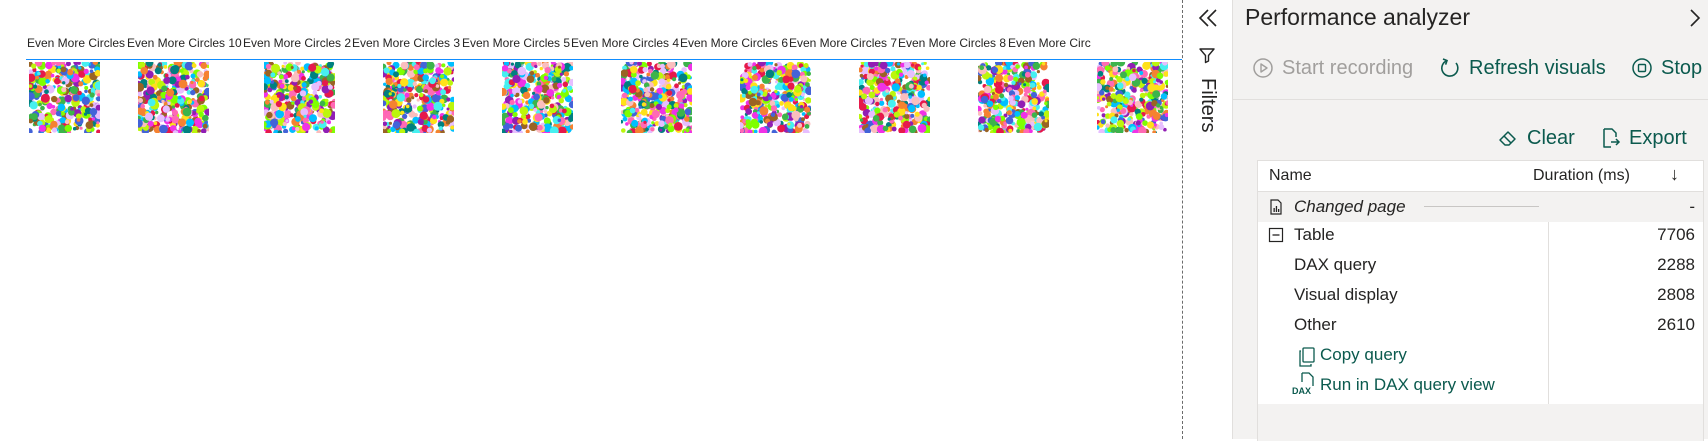 The width and height of the screenshot is (1708, 441). I want to click on column-header: Even More Circles 3, so click(406, 43).